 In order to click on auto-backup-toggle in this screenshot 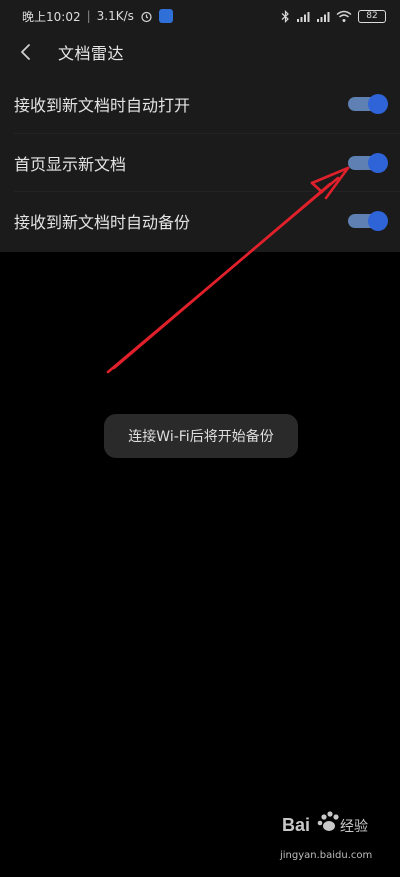, I will do `click(368, 221)`.